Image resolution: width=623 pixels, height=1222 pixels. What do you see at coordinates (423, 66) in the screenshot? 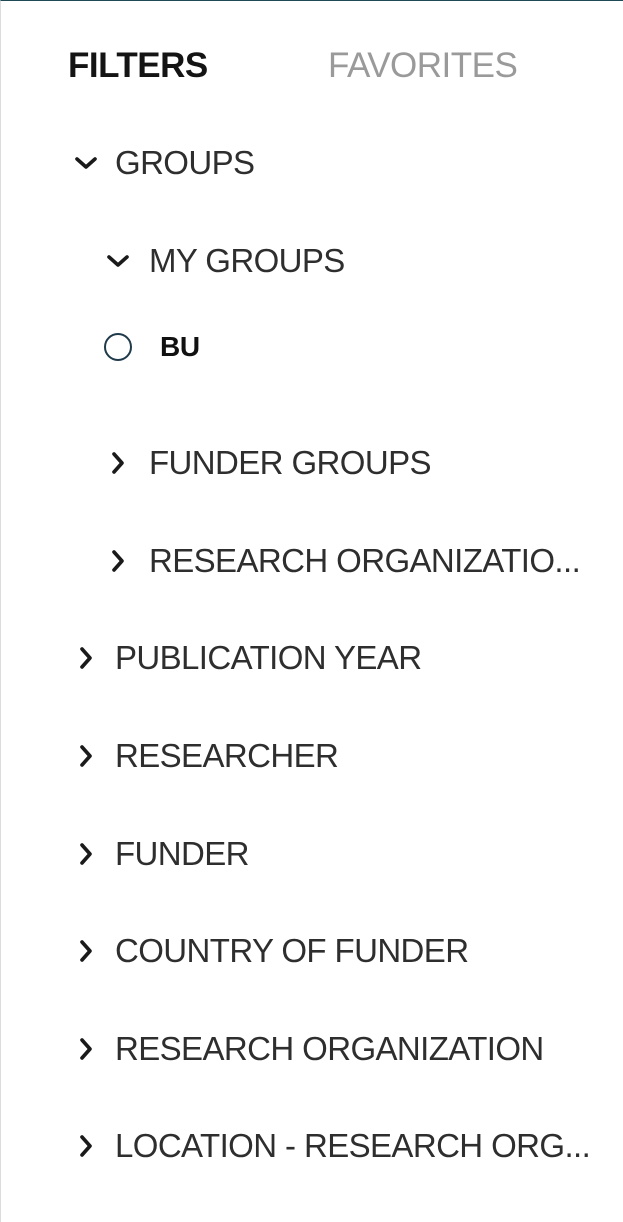
I see `tab-favorites: FAVORITES` at bounding box center [423, 66].